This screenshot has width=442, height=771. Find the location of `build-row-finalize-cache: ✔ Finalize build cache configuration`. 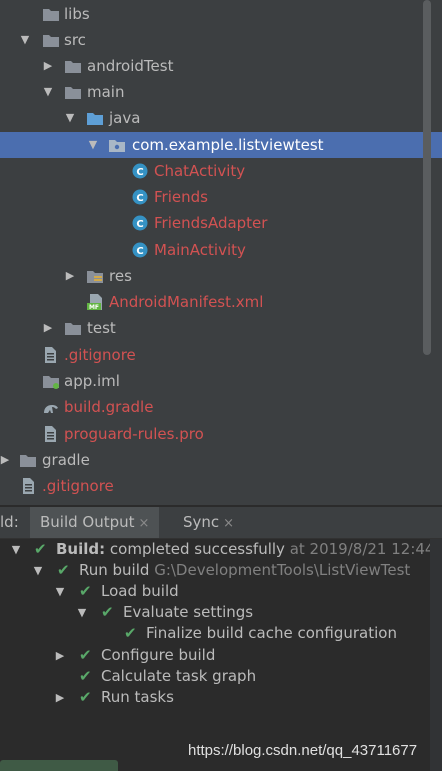

build-row-finalize-cache: ✔ Finalize build cache configuration is located at coordinates (221, 633).